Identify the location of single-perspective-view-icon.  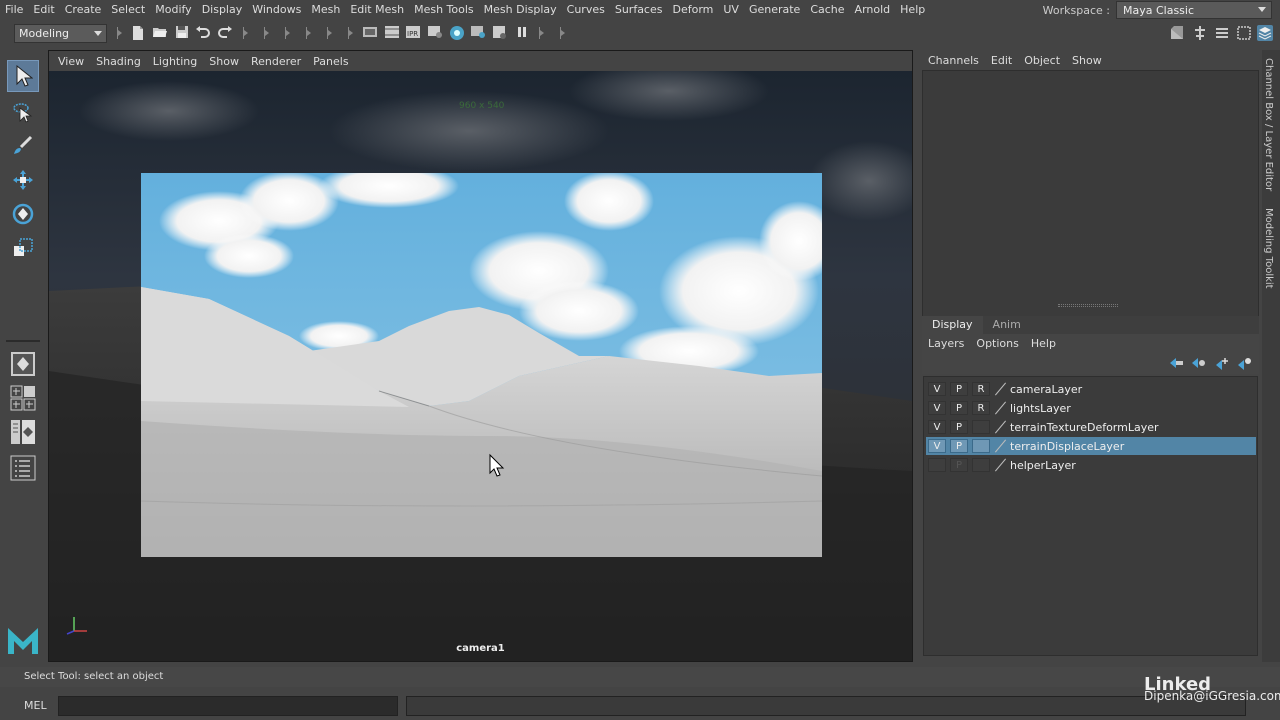
(23, 364).